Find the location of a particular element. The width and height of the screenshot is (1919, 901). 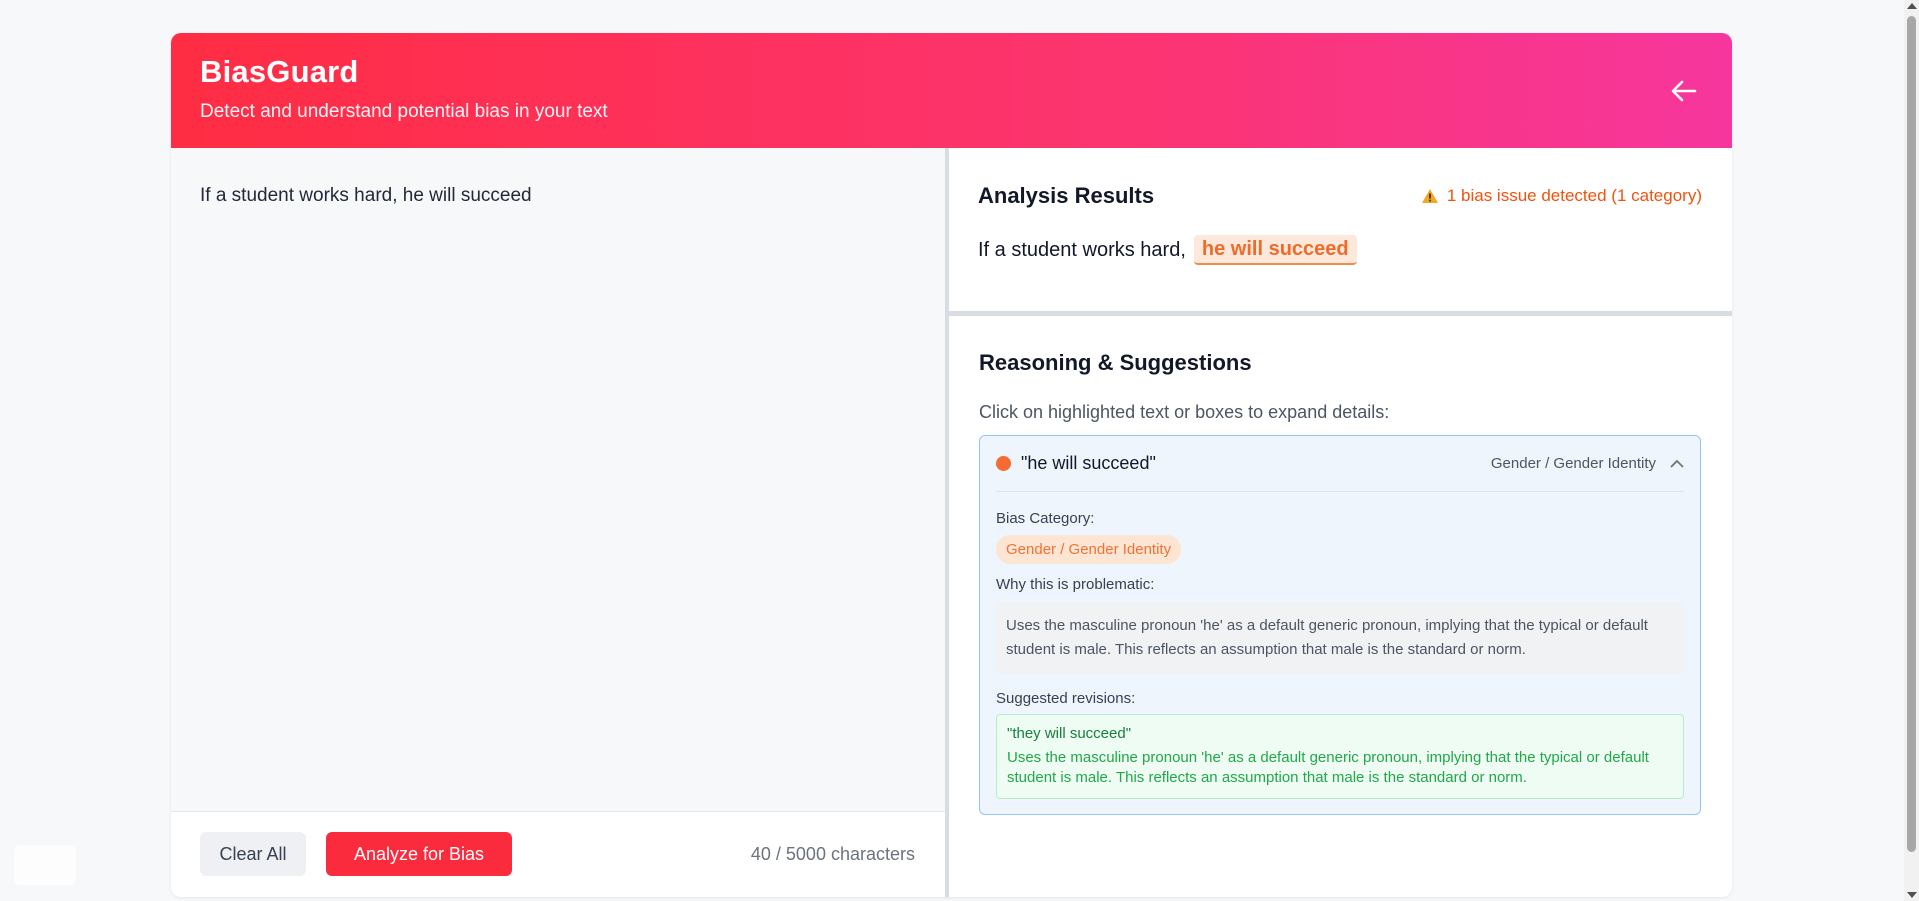

highlighted-bias-phrase: he will succeed is located at coordinates (1275, 250).